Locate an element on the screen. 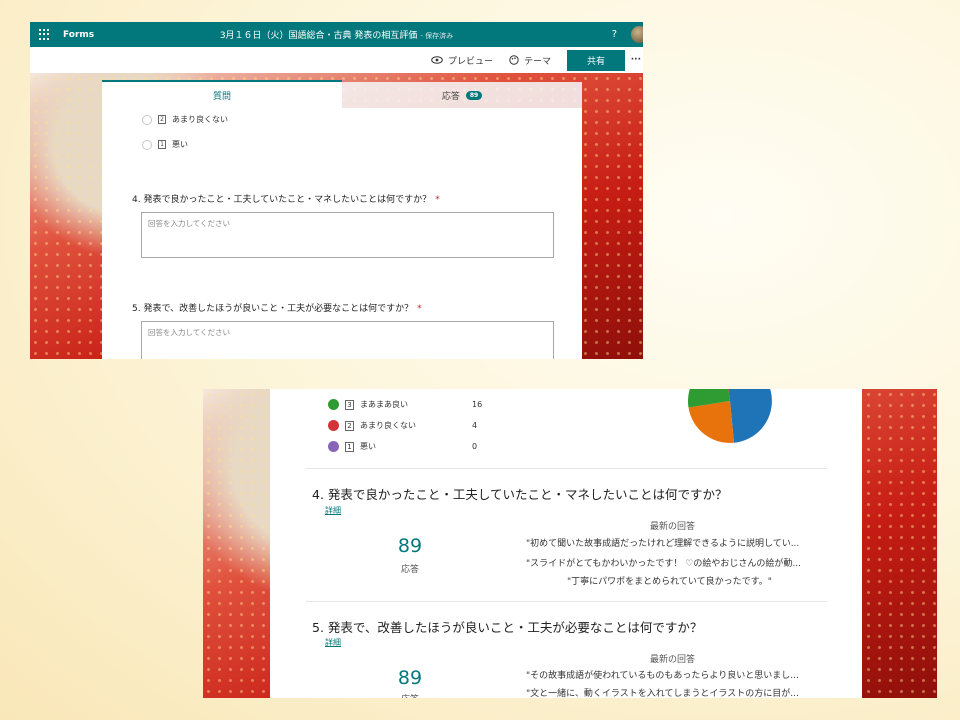 This screenshot has width=960, height=720. legend-item: 3 まあまあ良い 16 is located at coordinates (409, 404).